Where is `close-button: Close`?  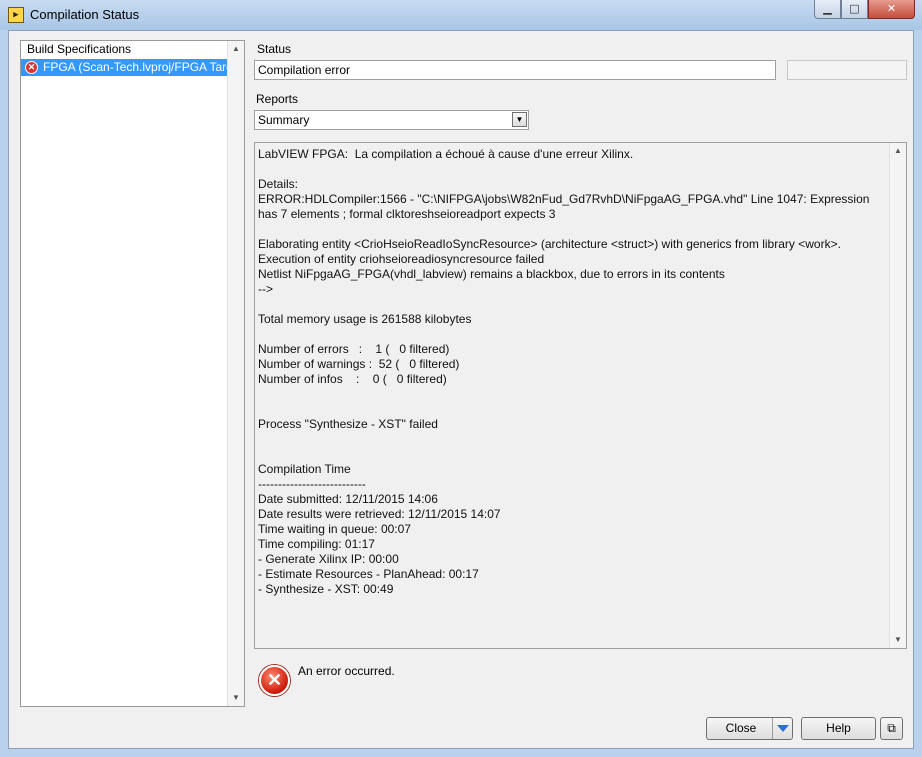
close-button: Close is located at coordinates (749, 728).